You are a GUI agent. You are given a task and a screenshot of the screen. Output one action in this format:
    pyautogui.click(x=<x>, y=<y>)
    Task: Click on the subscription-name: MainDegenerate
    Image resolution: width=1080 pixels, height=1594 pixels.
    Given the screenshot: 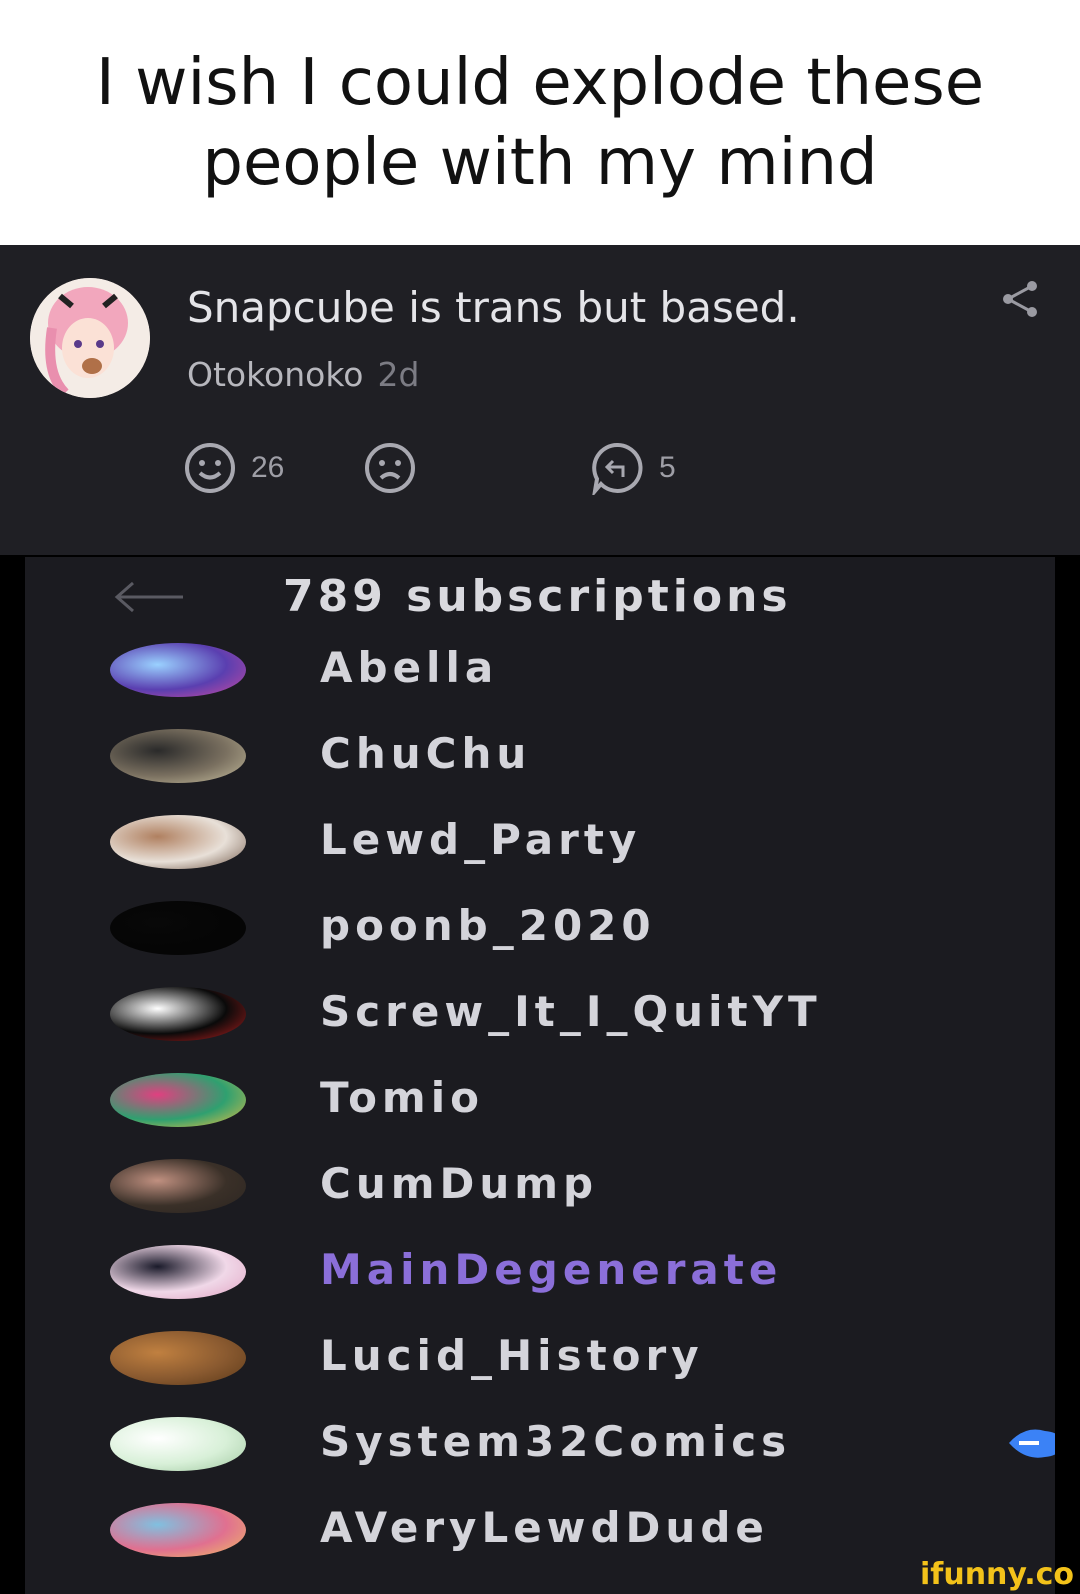 What is the action you would take?
    pyautogui.click(x=551, y=1269)
    